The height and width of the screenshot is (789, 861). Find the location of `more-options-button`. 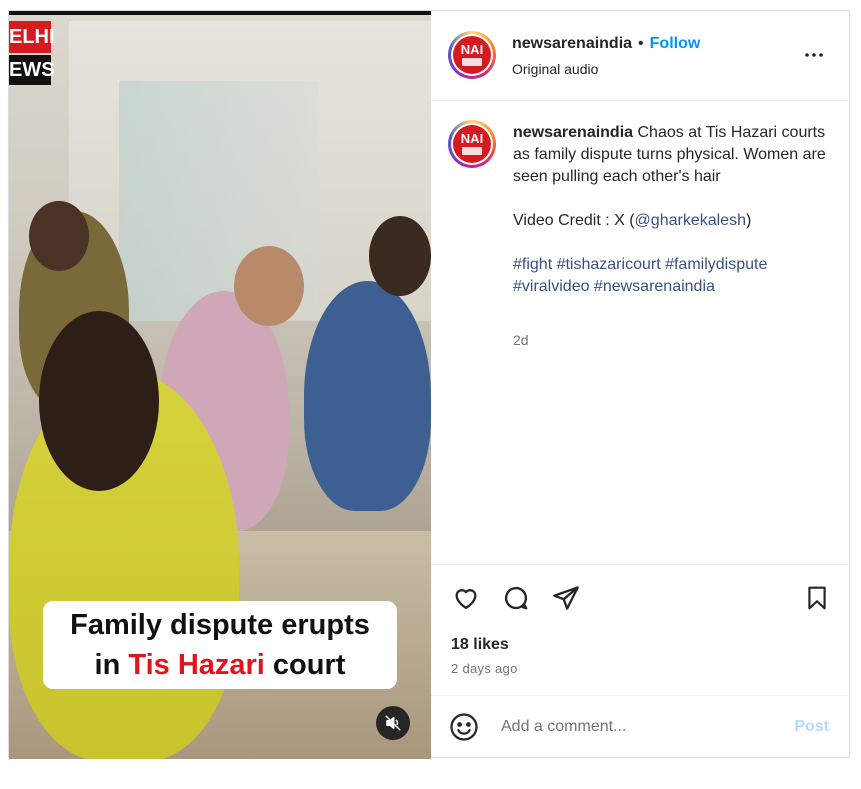

more-options-button is located at coordinates (814, 55).